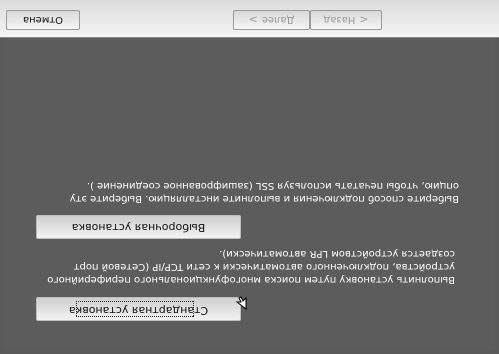 The width and height of the screenshot is (499, 354). Describe the element at coordinates (364, 20) in the screenshot. I see `chevron-left-icon: <` at that location.